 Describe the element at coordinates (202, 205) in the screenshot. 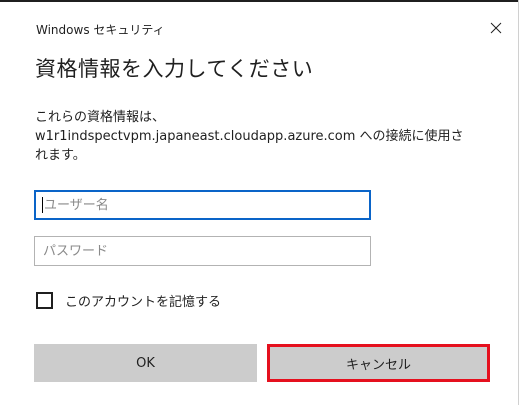

I see `username-input` at that location.